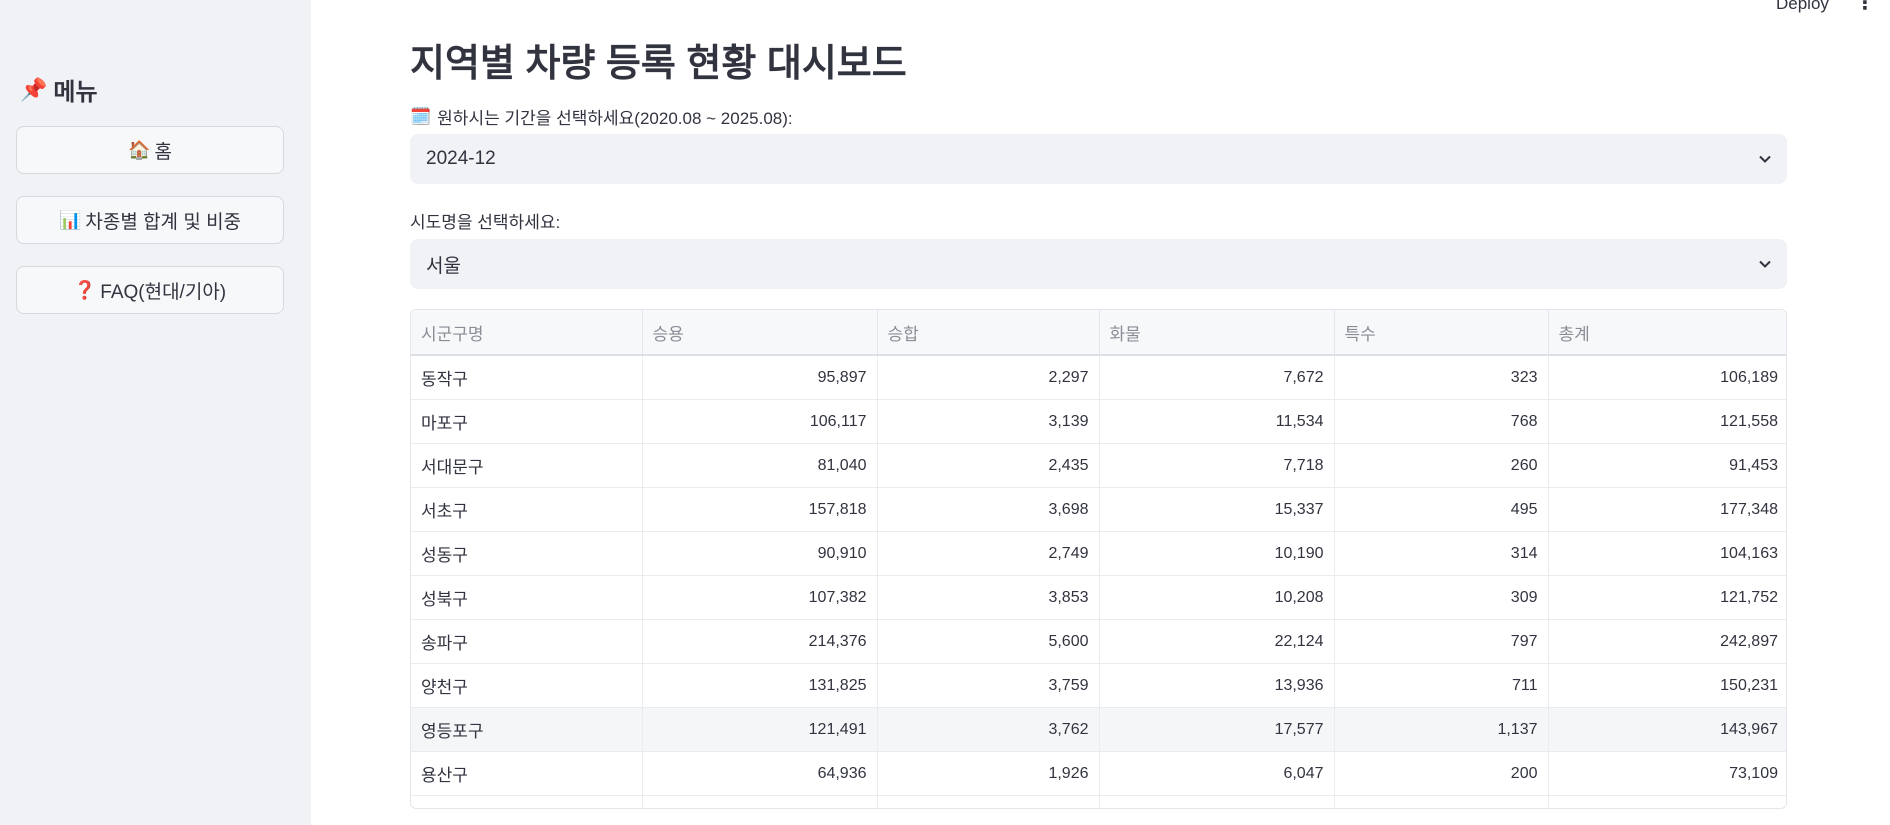 Image resolution: width=1890 pixels, height=825 pixels. I want to click on value-cell: 95,897, so click(760, 377).